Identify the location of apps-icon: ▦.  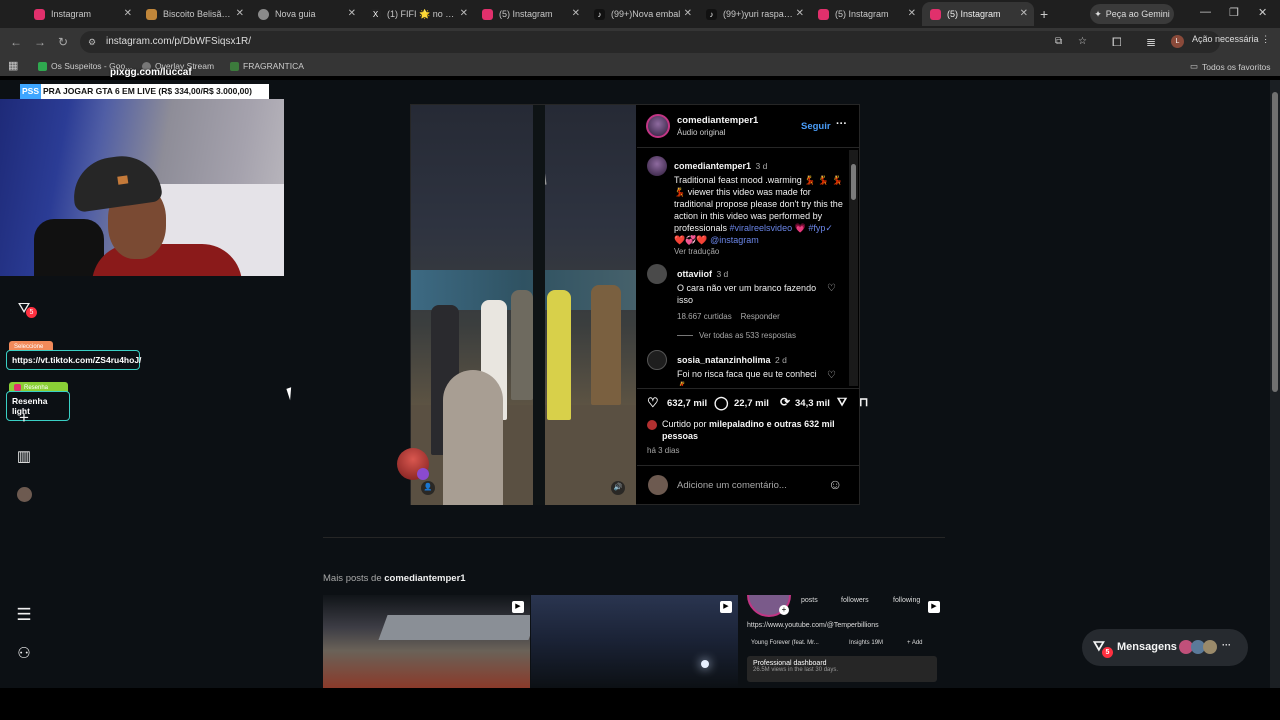
(13, 65).